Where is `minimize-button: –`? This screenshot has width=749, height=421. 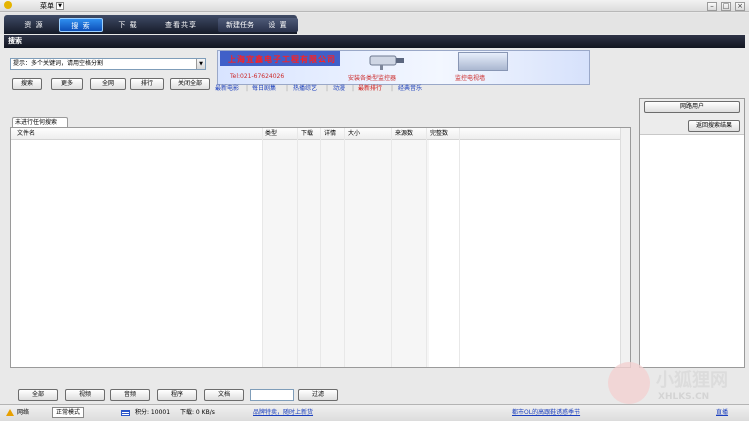
minimize-button: – is located at coordinates (712, 6).